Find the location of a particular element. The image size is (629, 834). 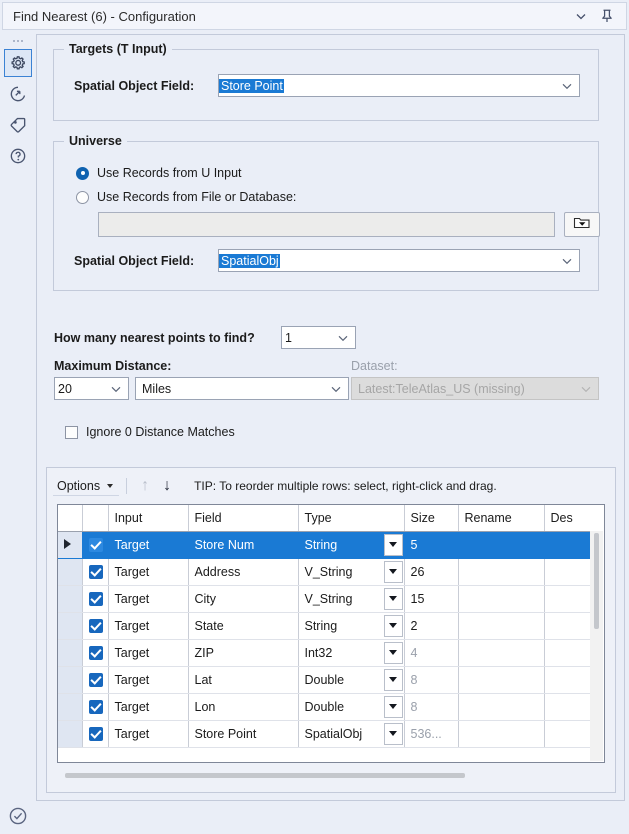

table-row: Target Address V_String 26 is located at coordinates (325, 572).